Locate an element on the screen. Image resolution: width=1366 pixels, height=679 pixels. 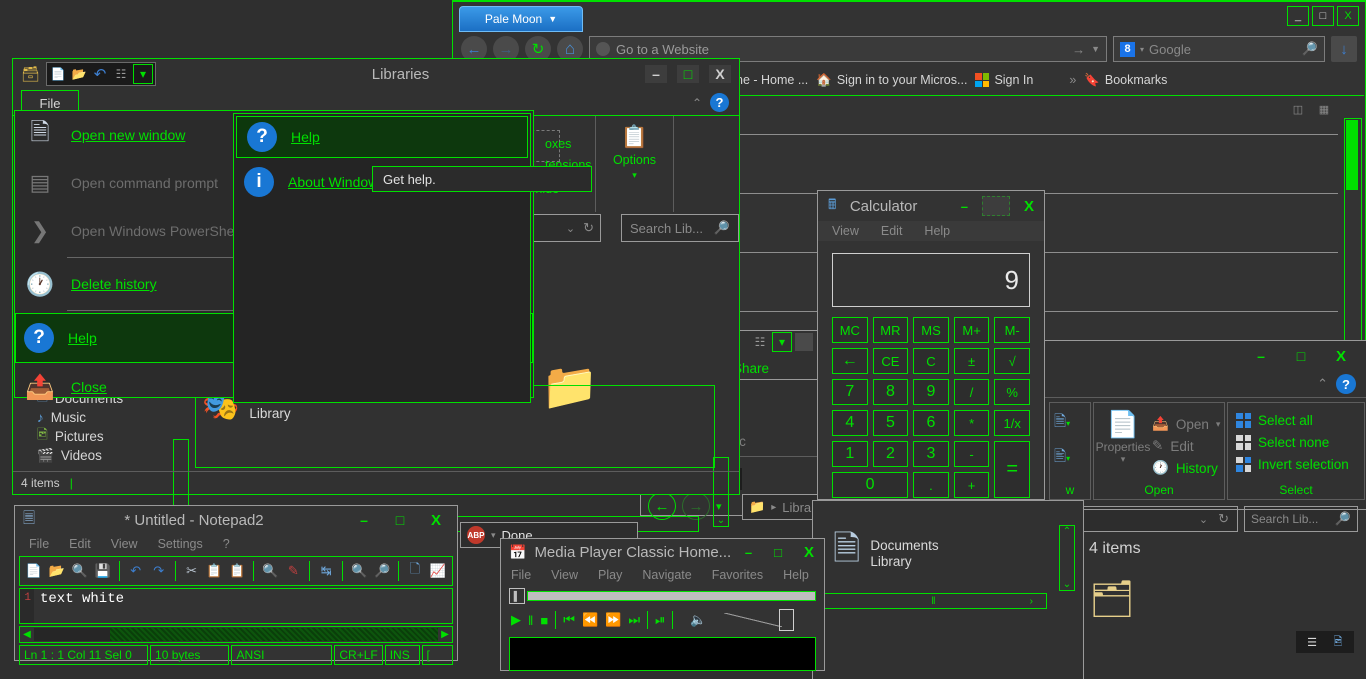
editor-area: 1 text white is located at coordinates (236, 606).